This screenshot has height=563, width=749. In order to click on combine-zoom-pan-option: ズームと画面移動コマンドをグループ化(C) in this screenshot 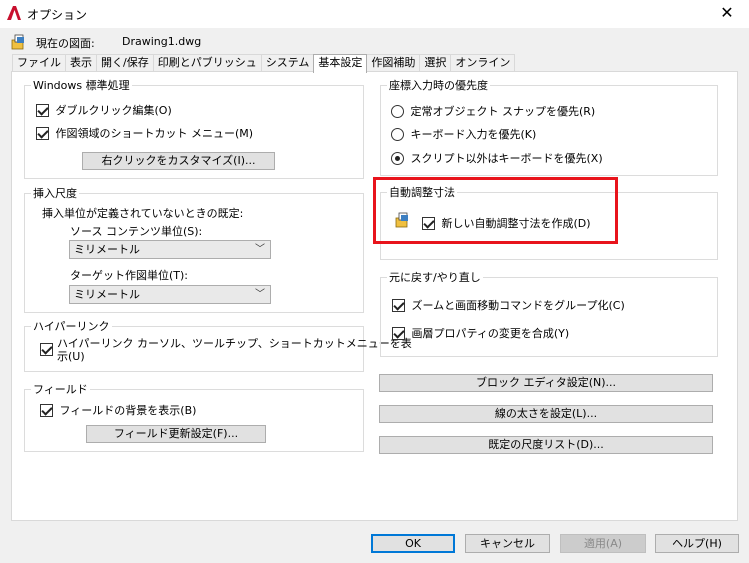, I will do `click(508, 305)`.